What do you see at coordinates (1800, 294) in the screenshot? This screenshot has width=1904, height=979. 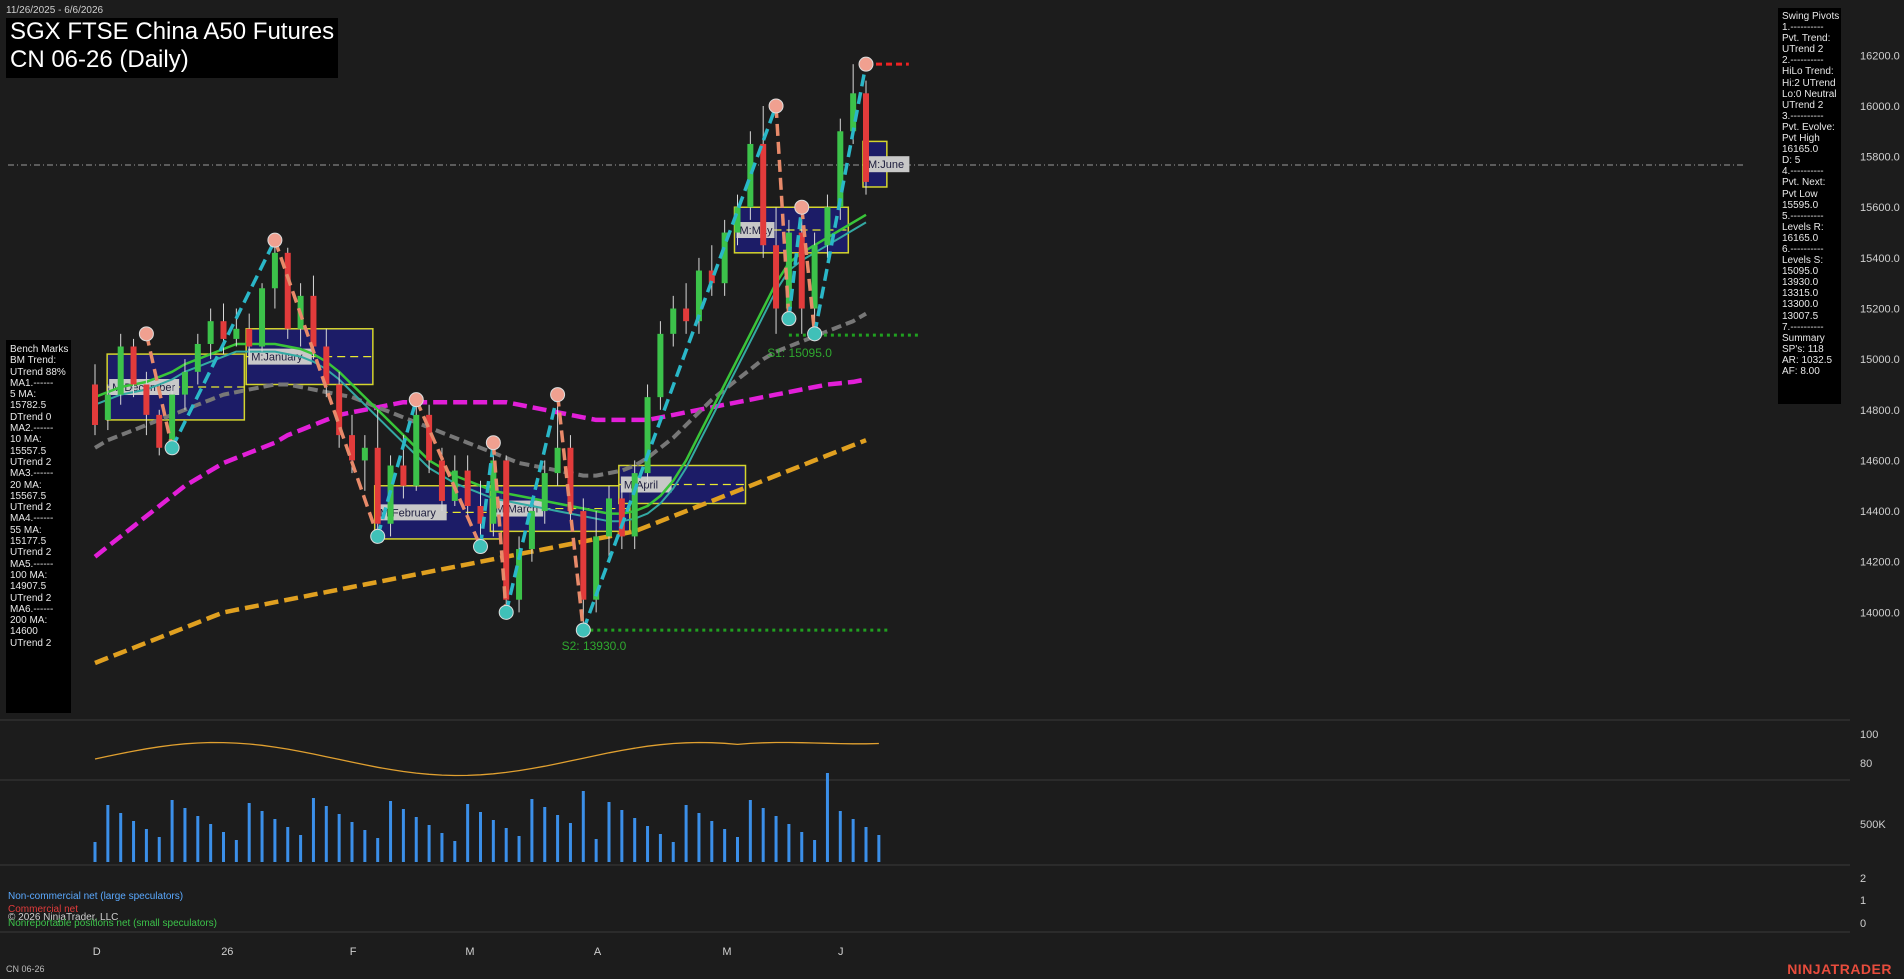 I see `swing-pivot-line: 13315.0` at bounding box center [1800, 294].